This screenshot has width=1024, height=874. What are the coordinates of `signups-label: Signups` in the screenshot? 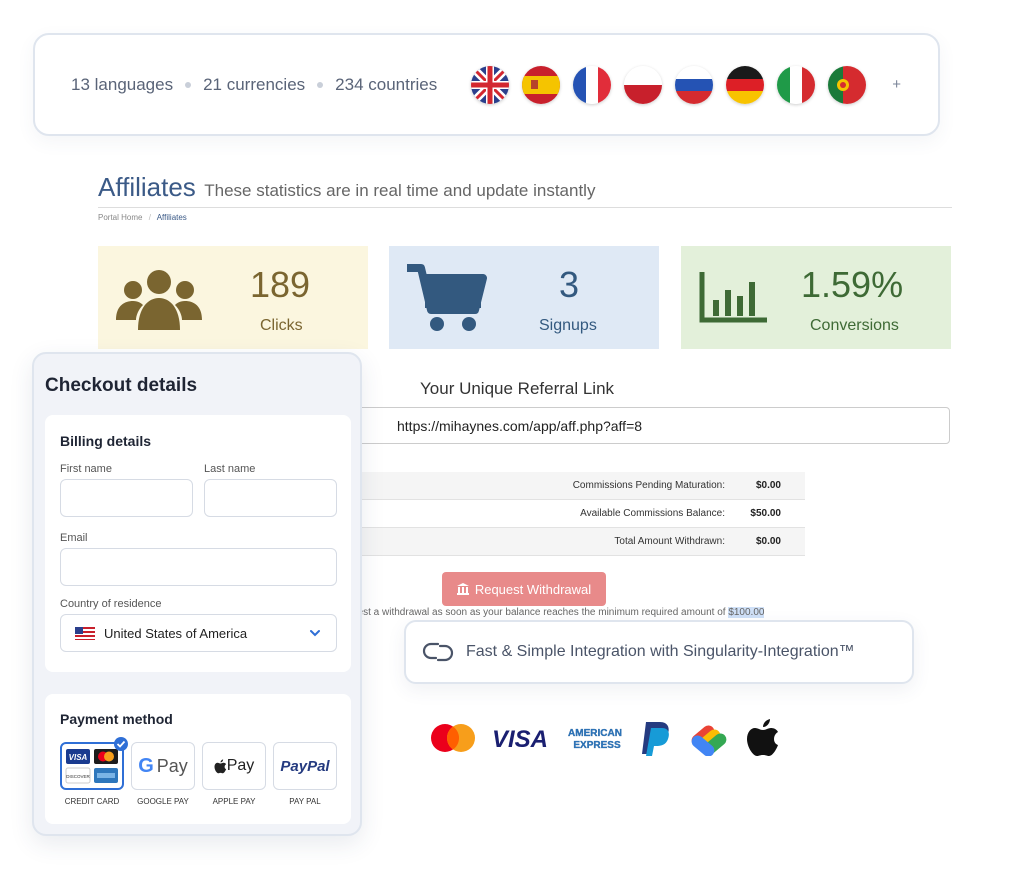 It's located at (568, 325).